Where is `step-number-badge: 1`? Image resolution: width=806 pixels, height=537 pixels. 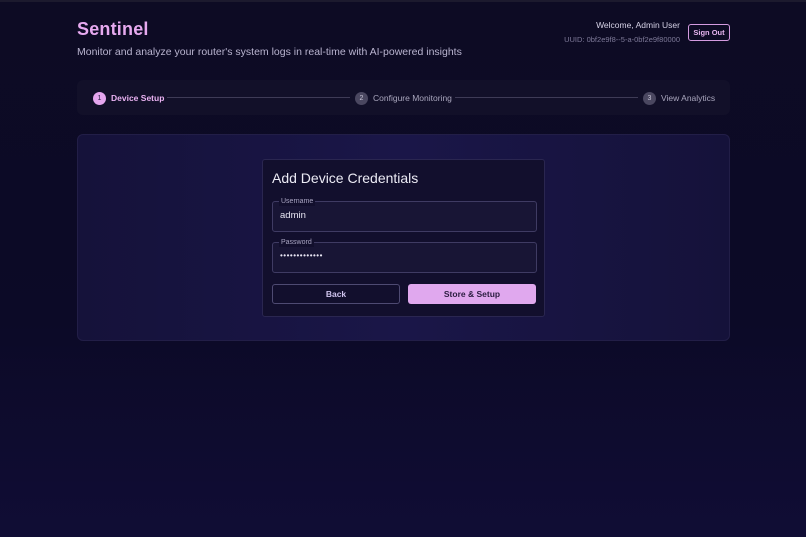
step-number-badge: 1 is located at coordinates (99, 98).